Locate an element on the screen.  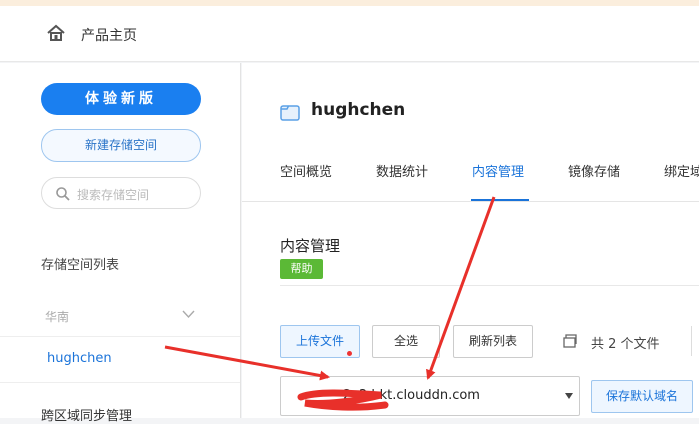
save-default-domain-button: 保存默认域名 is located at coordinates (642, 396).